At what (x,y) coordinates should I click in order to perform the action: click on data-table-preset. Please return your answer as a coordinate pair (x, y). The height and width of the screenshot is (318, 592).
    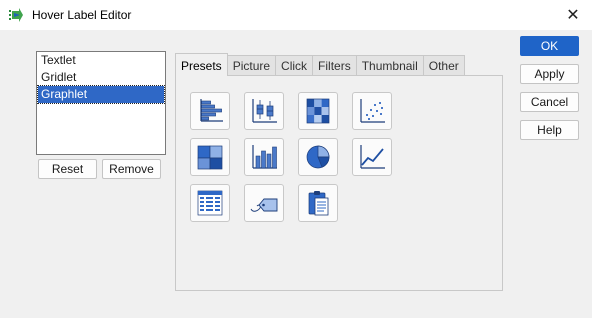
    Looking at the image, I should click on (210, 203).